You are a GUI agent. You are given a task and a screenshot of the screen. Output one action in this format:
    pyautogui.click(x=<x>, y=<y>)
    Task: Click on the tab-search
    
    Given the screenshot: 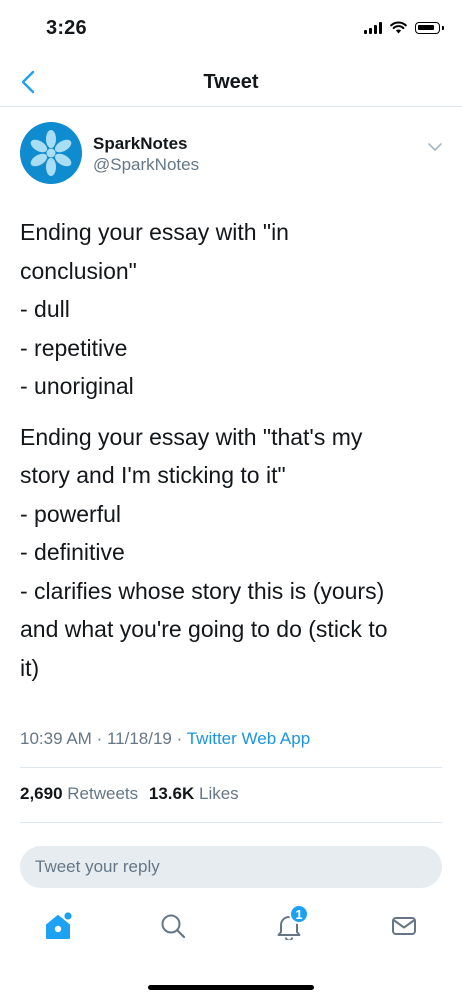 What is the action you would take?
    pyautogui.click(x=173, y=926)
    